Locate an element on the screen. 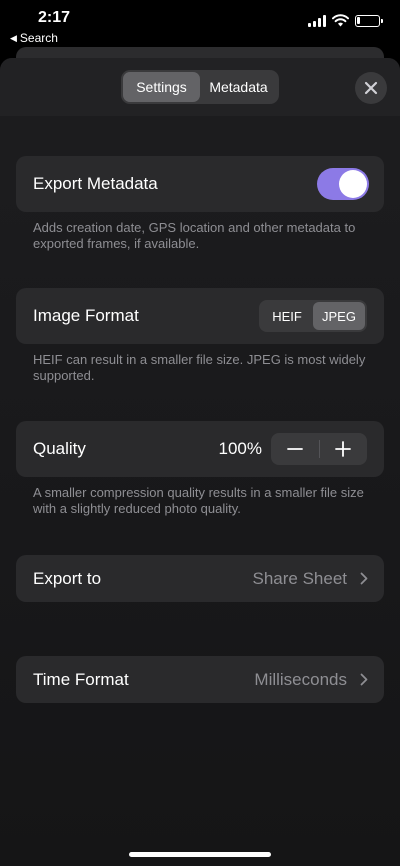 This screenshot has height=866, width=400. close-icon is located at coordinates (371, 88).